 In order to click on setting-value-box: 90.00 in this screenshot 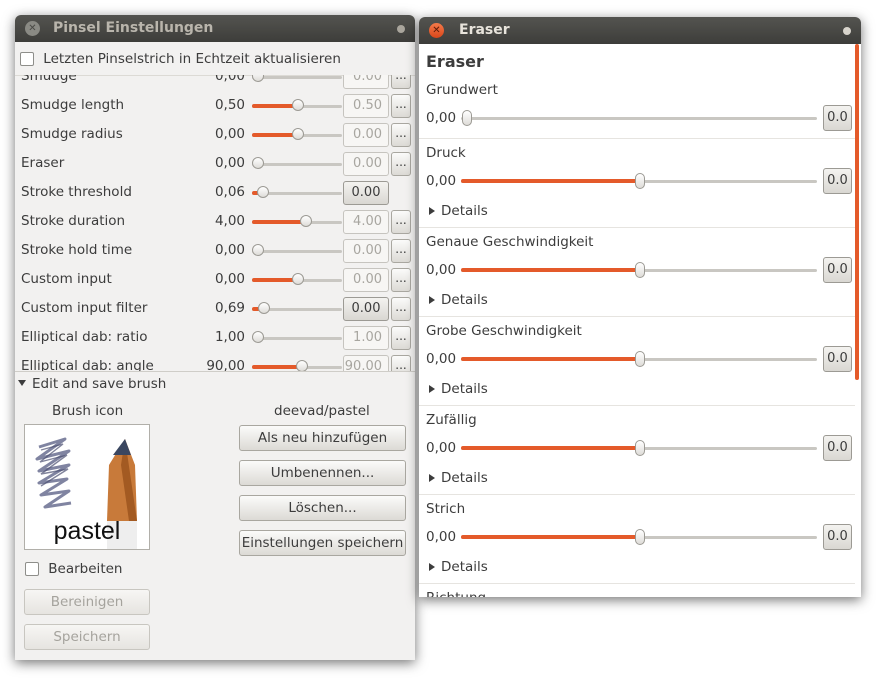, I will do `click(366, 363)`.